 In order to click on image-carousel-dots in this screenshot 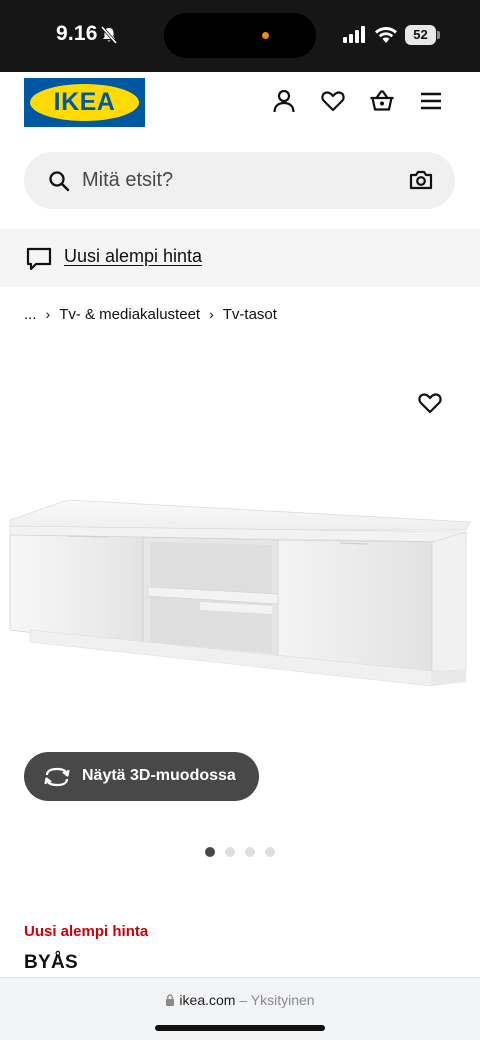, I will do `click(240, 852)`.